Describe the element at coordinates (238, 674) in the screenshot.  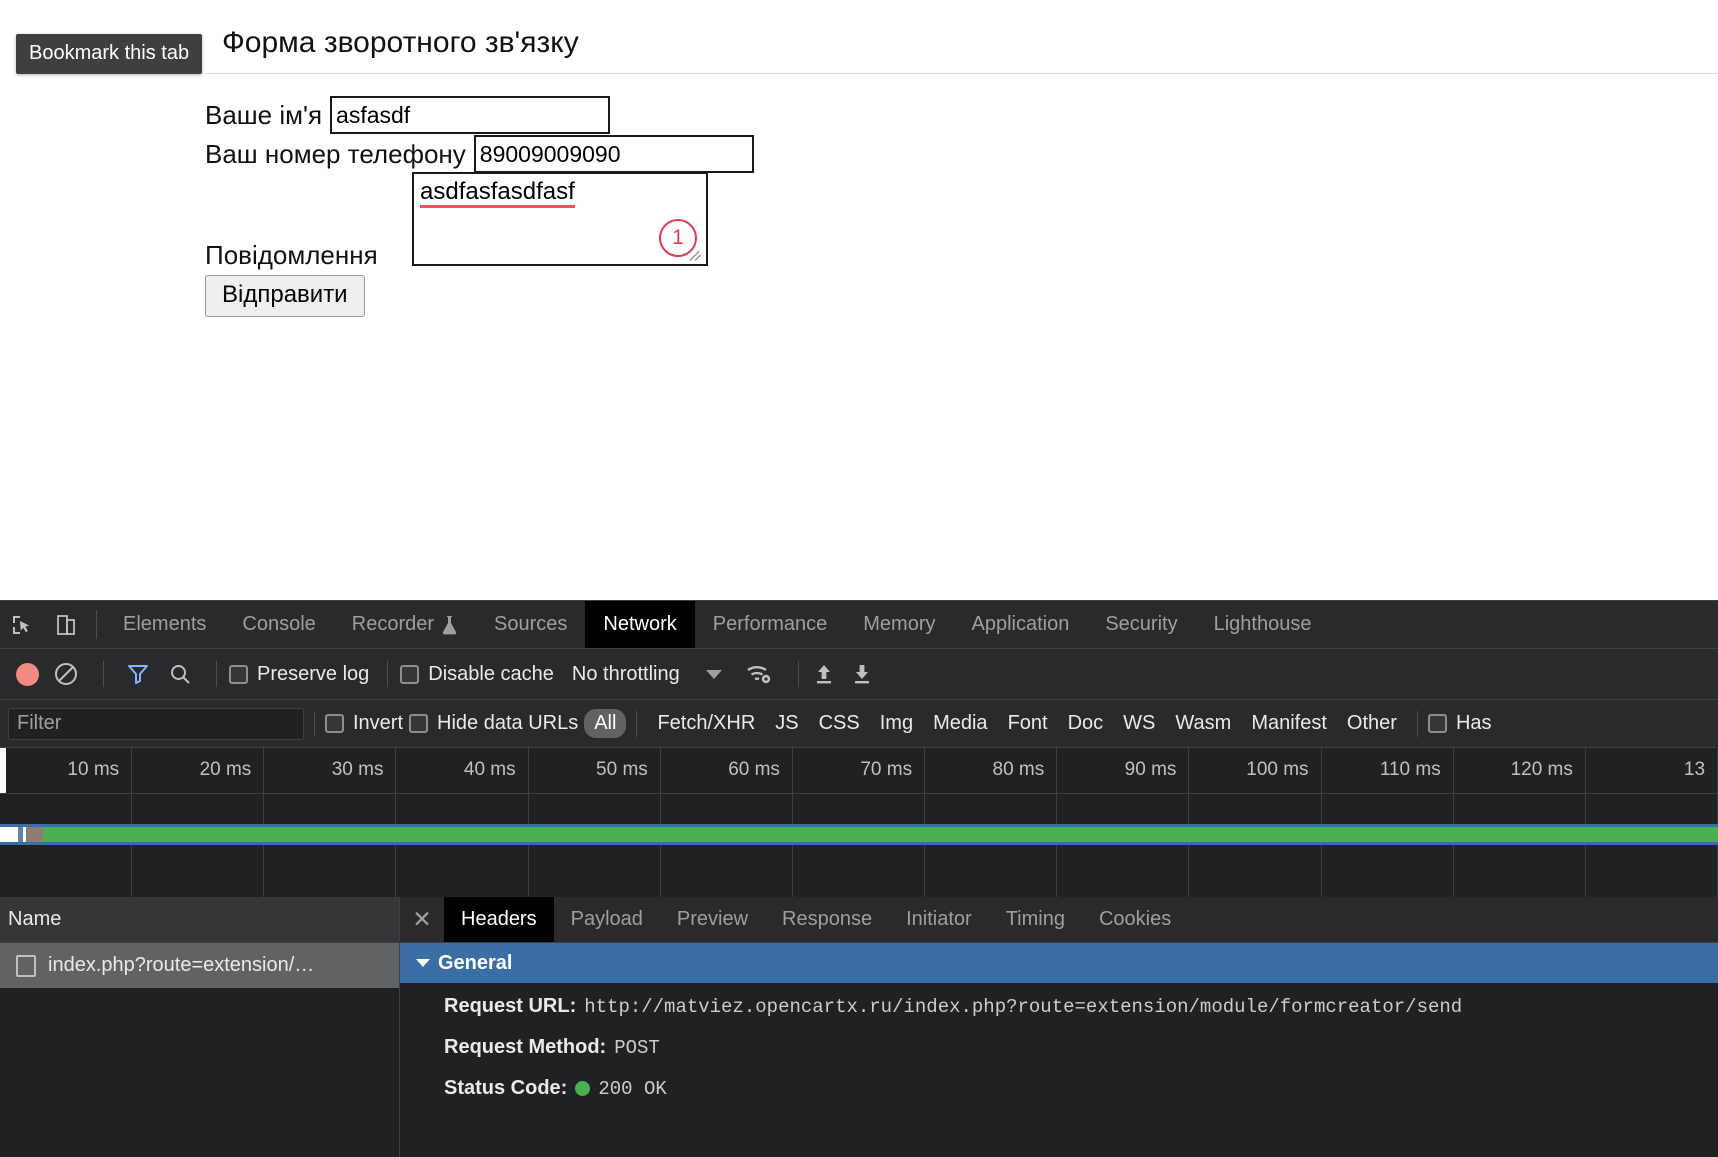
I see `preserve-log-box` at that location.